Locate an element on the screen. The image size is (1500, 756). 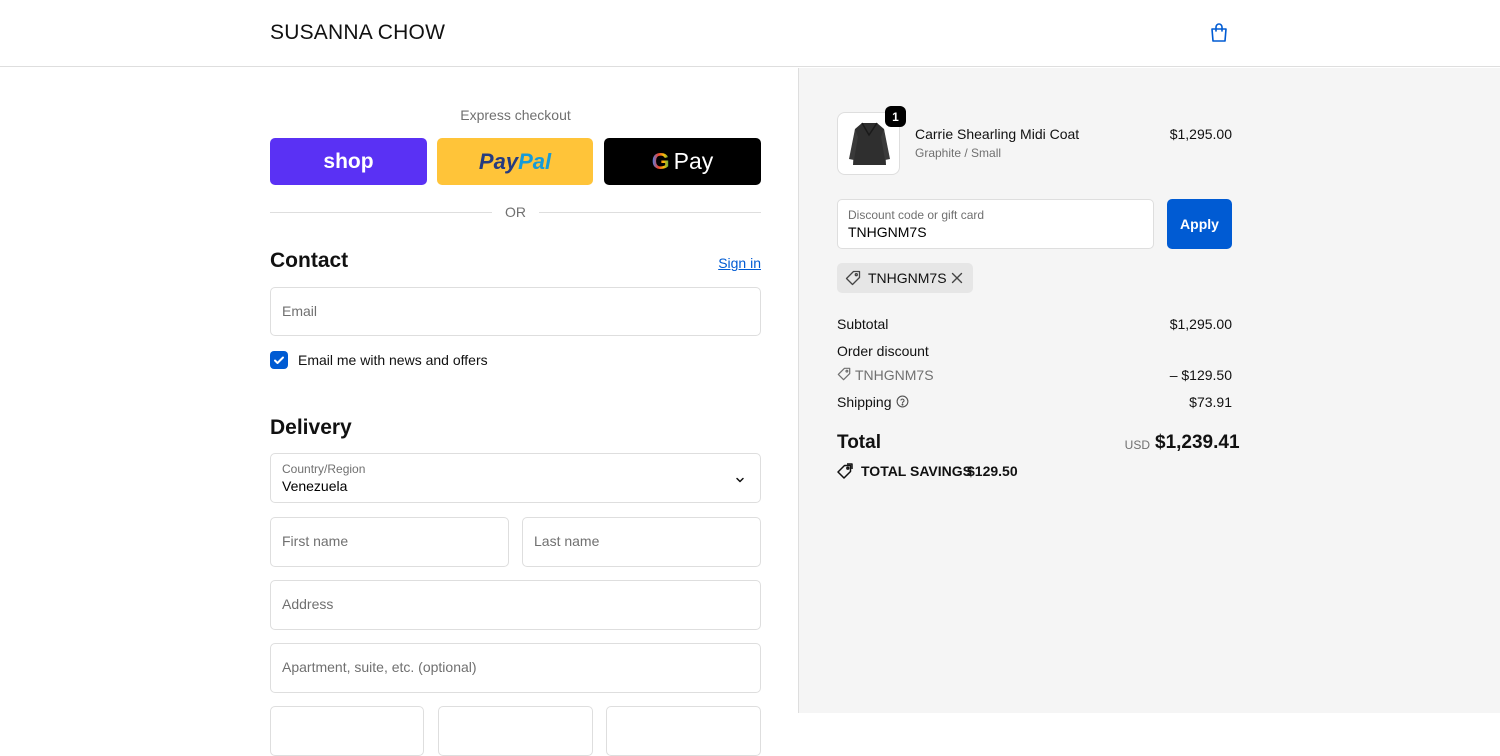
apartment-placeholder: Apartment, suite, etc. (optional) is located at coordinates (379, 667).